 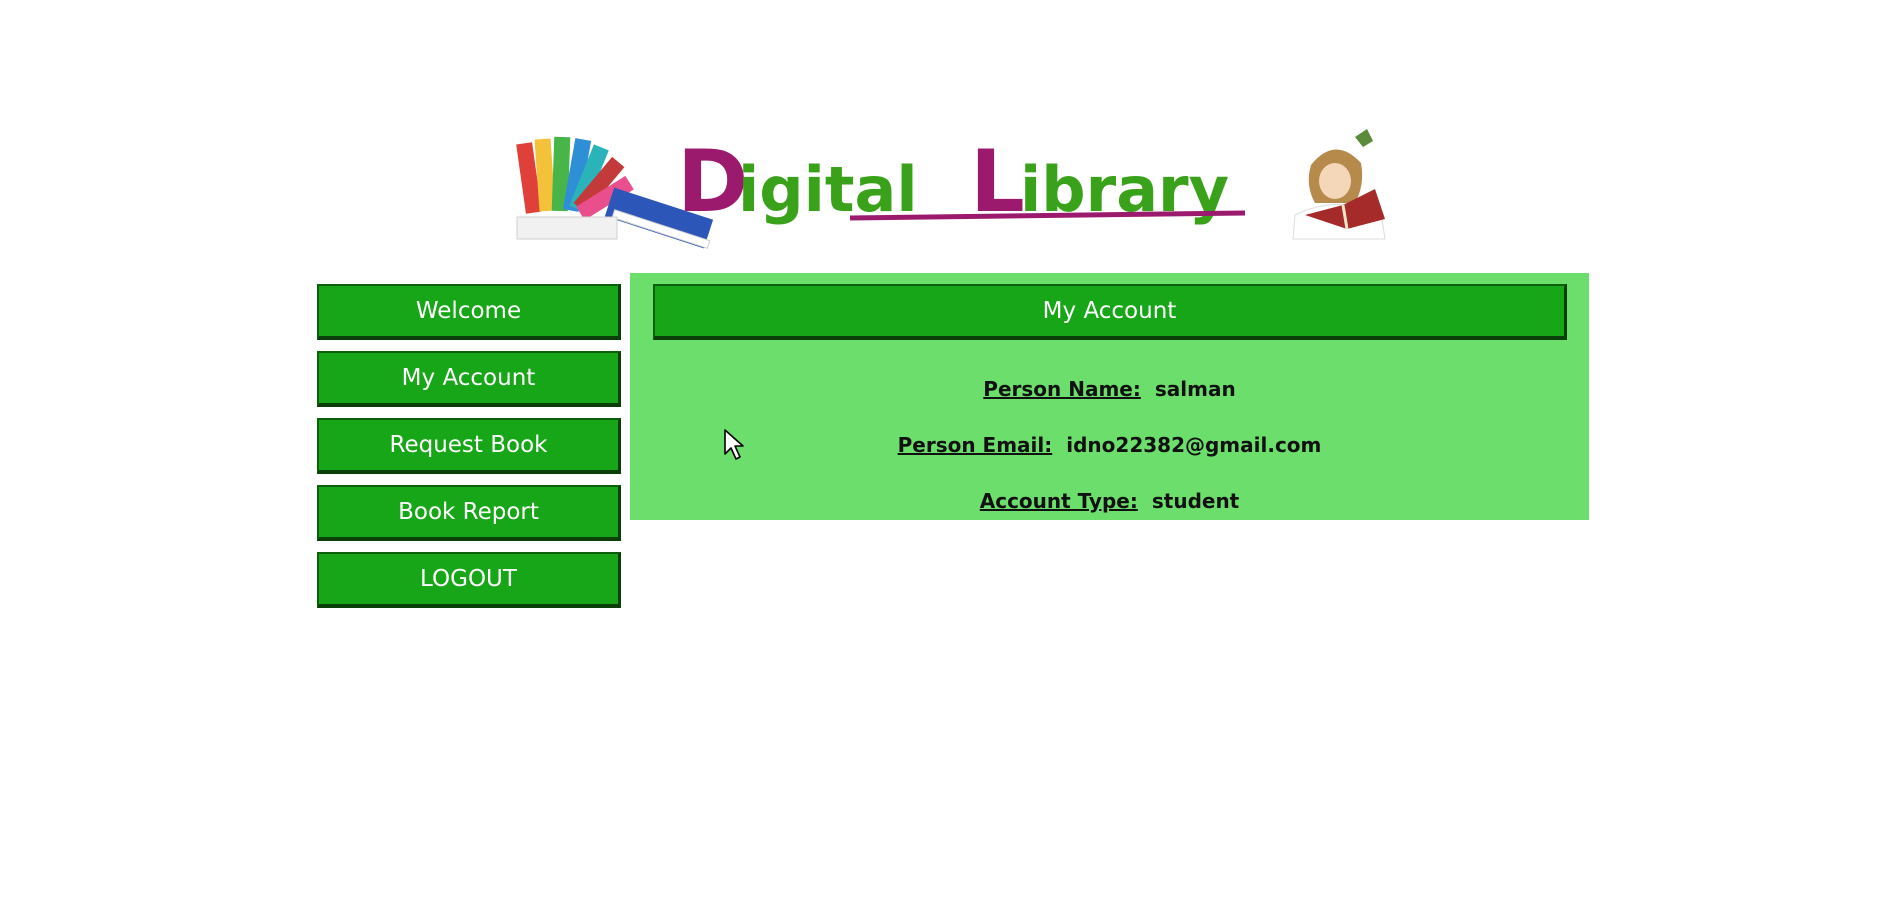 I want to click on person-email-row: Person Email: idno22382@gmail.com, so click(x=1109, y=445).